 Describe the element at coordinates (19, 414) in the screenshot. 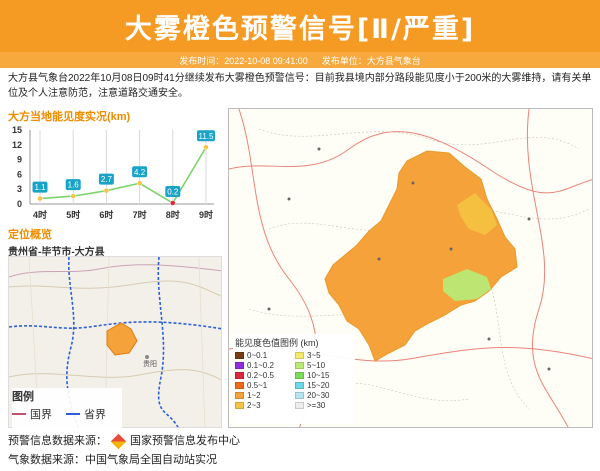

I see `national-border-line-icon` at that location.